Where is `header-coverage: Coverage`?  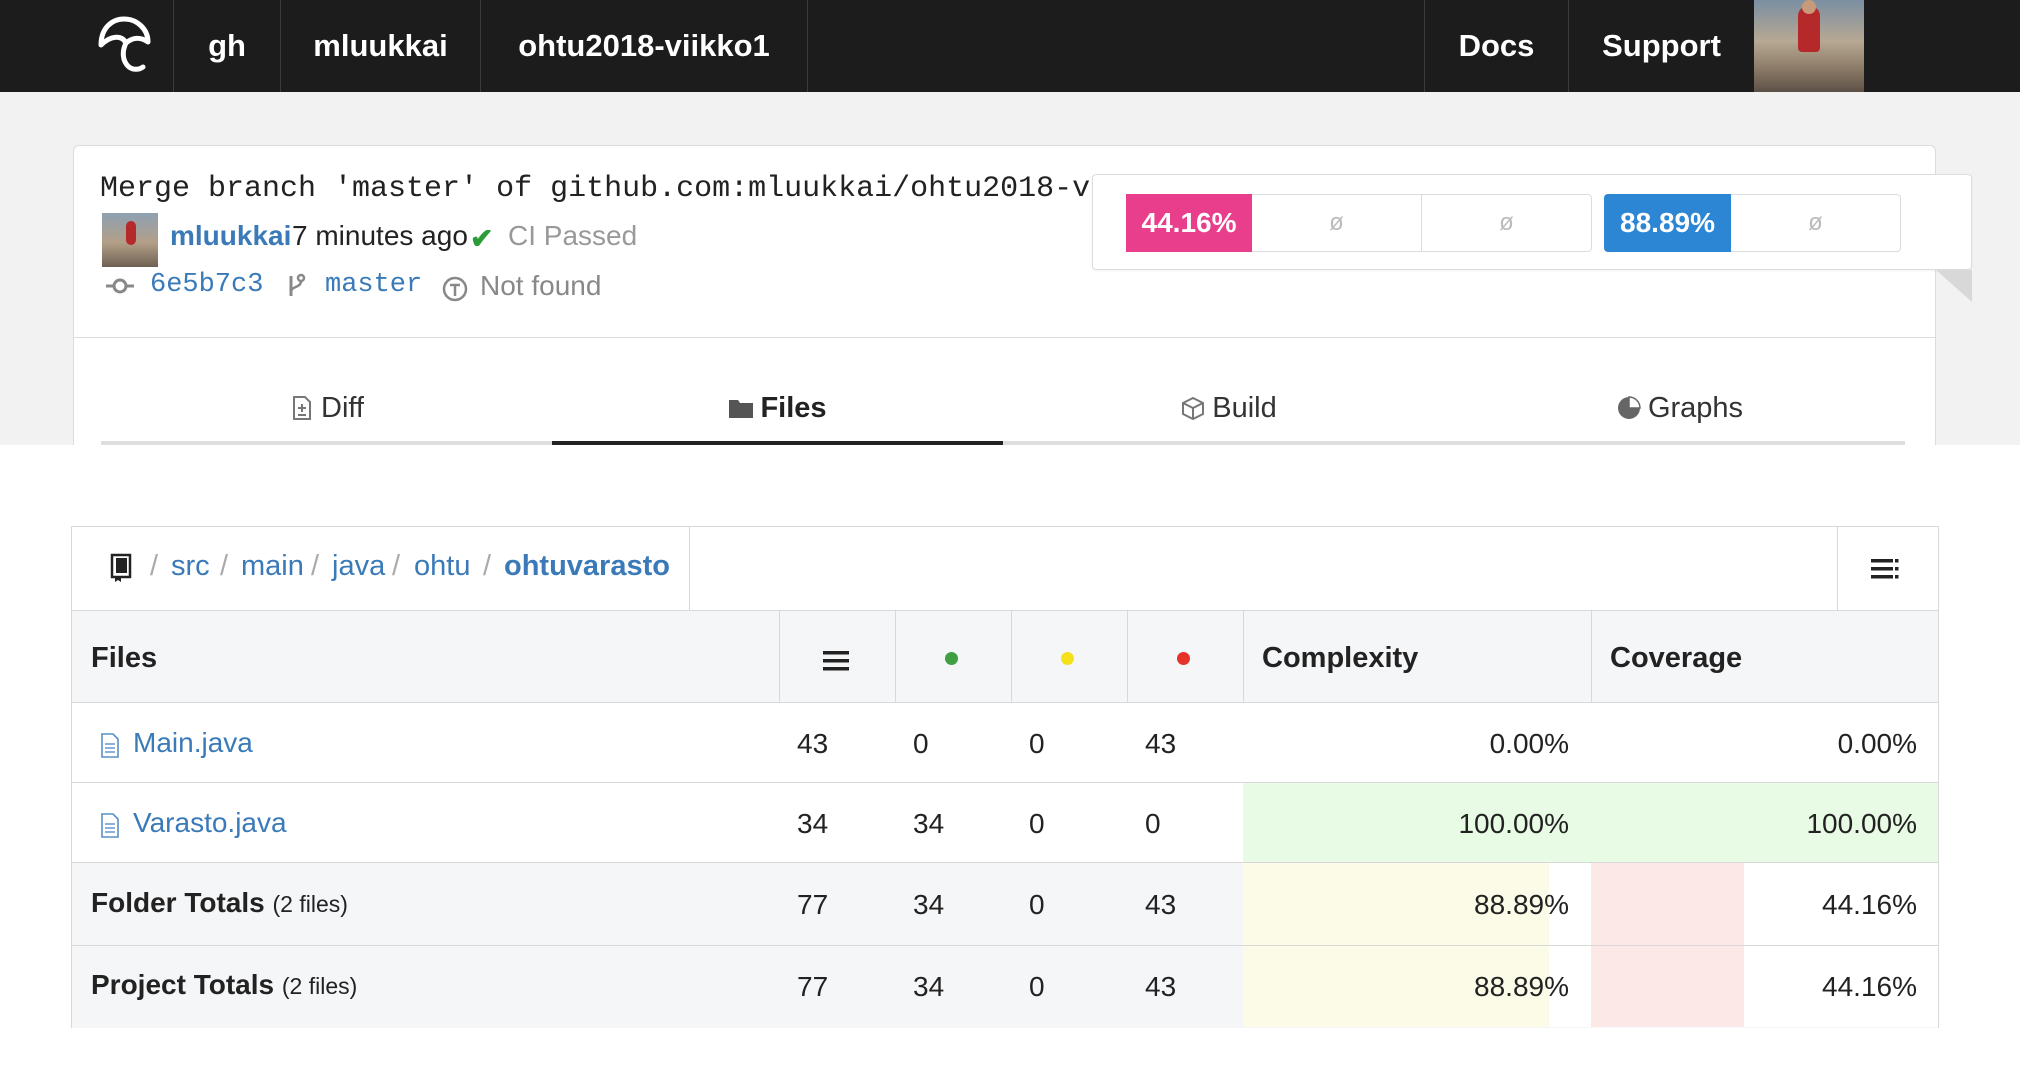 header-coverage: Coverage is located at coordinates (1676, 658).